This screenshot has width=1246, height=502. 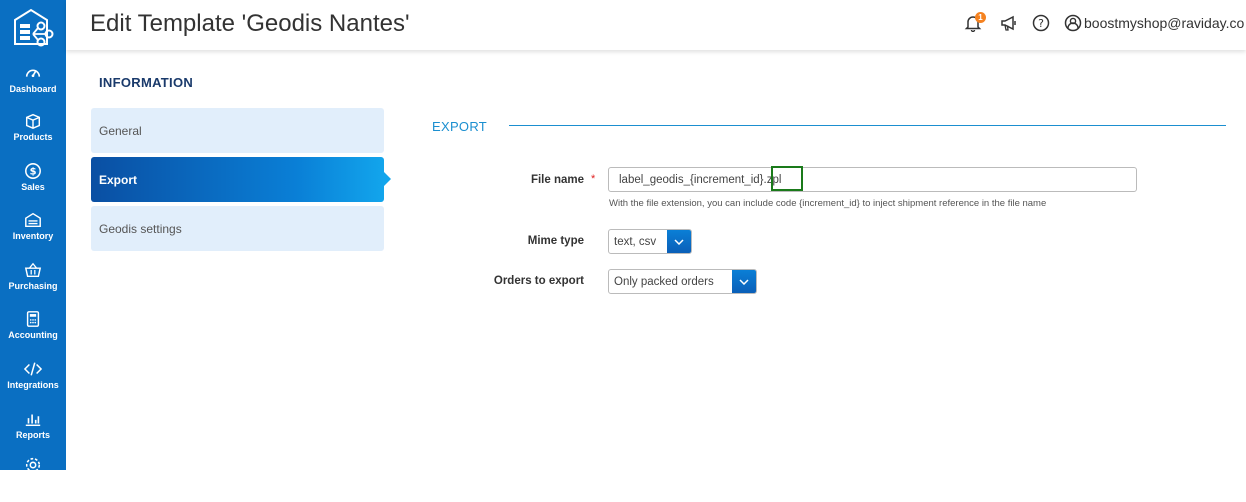 What do you see at coordinates (1010, 23) in the screenshot?
I see `megaphone-icon` at bounding box center [1010, 23].